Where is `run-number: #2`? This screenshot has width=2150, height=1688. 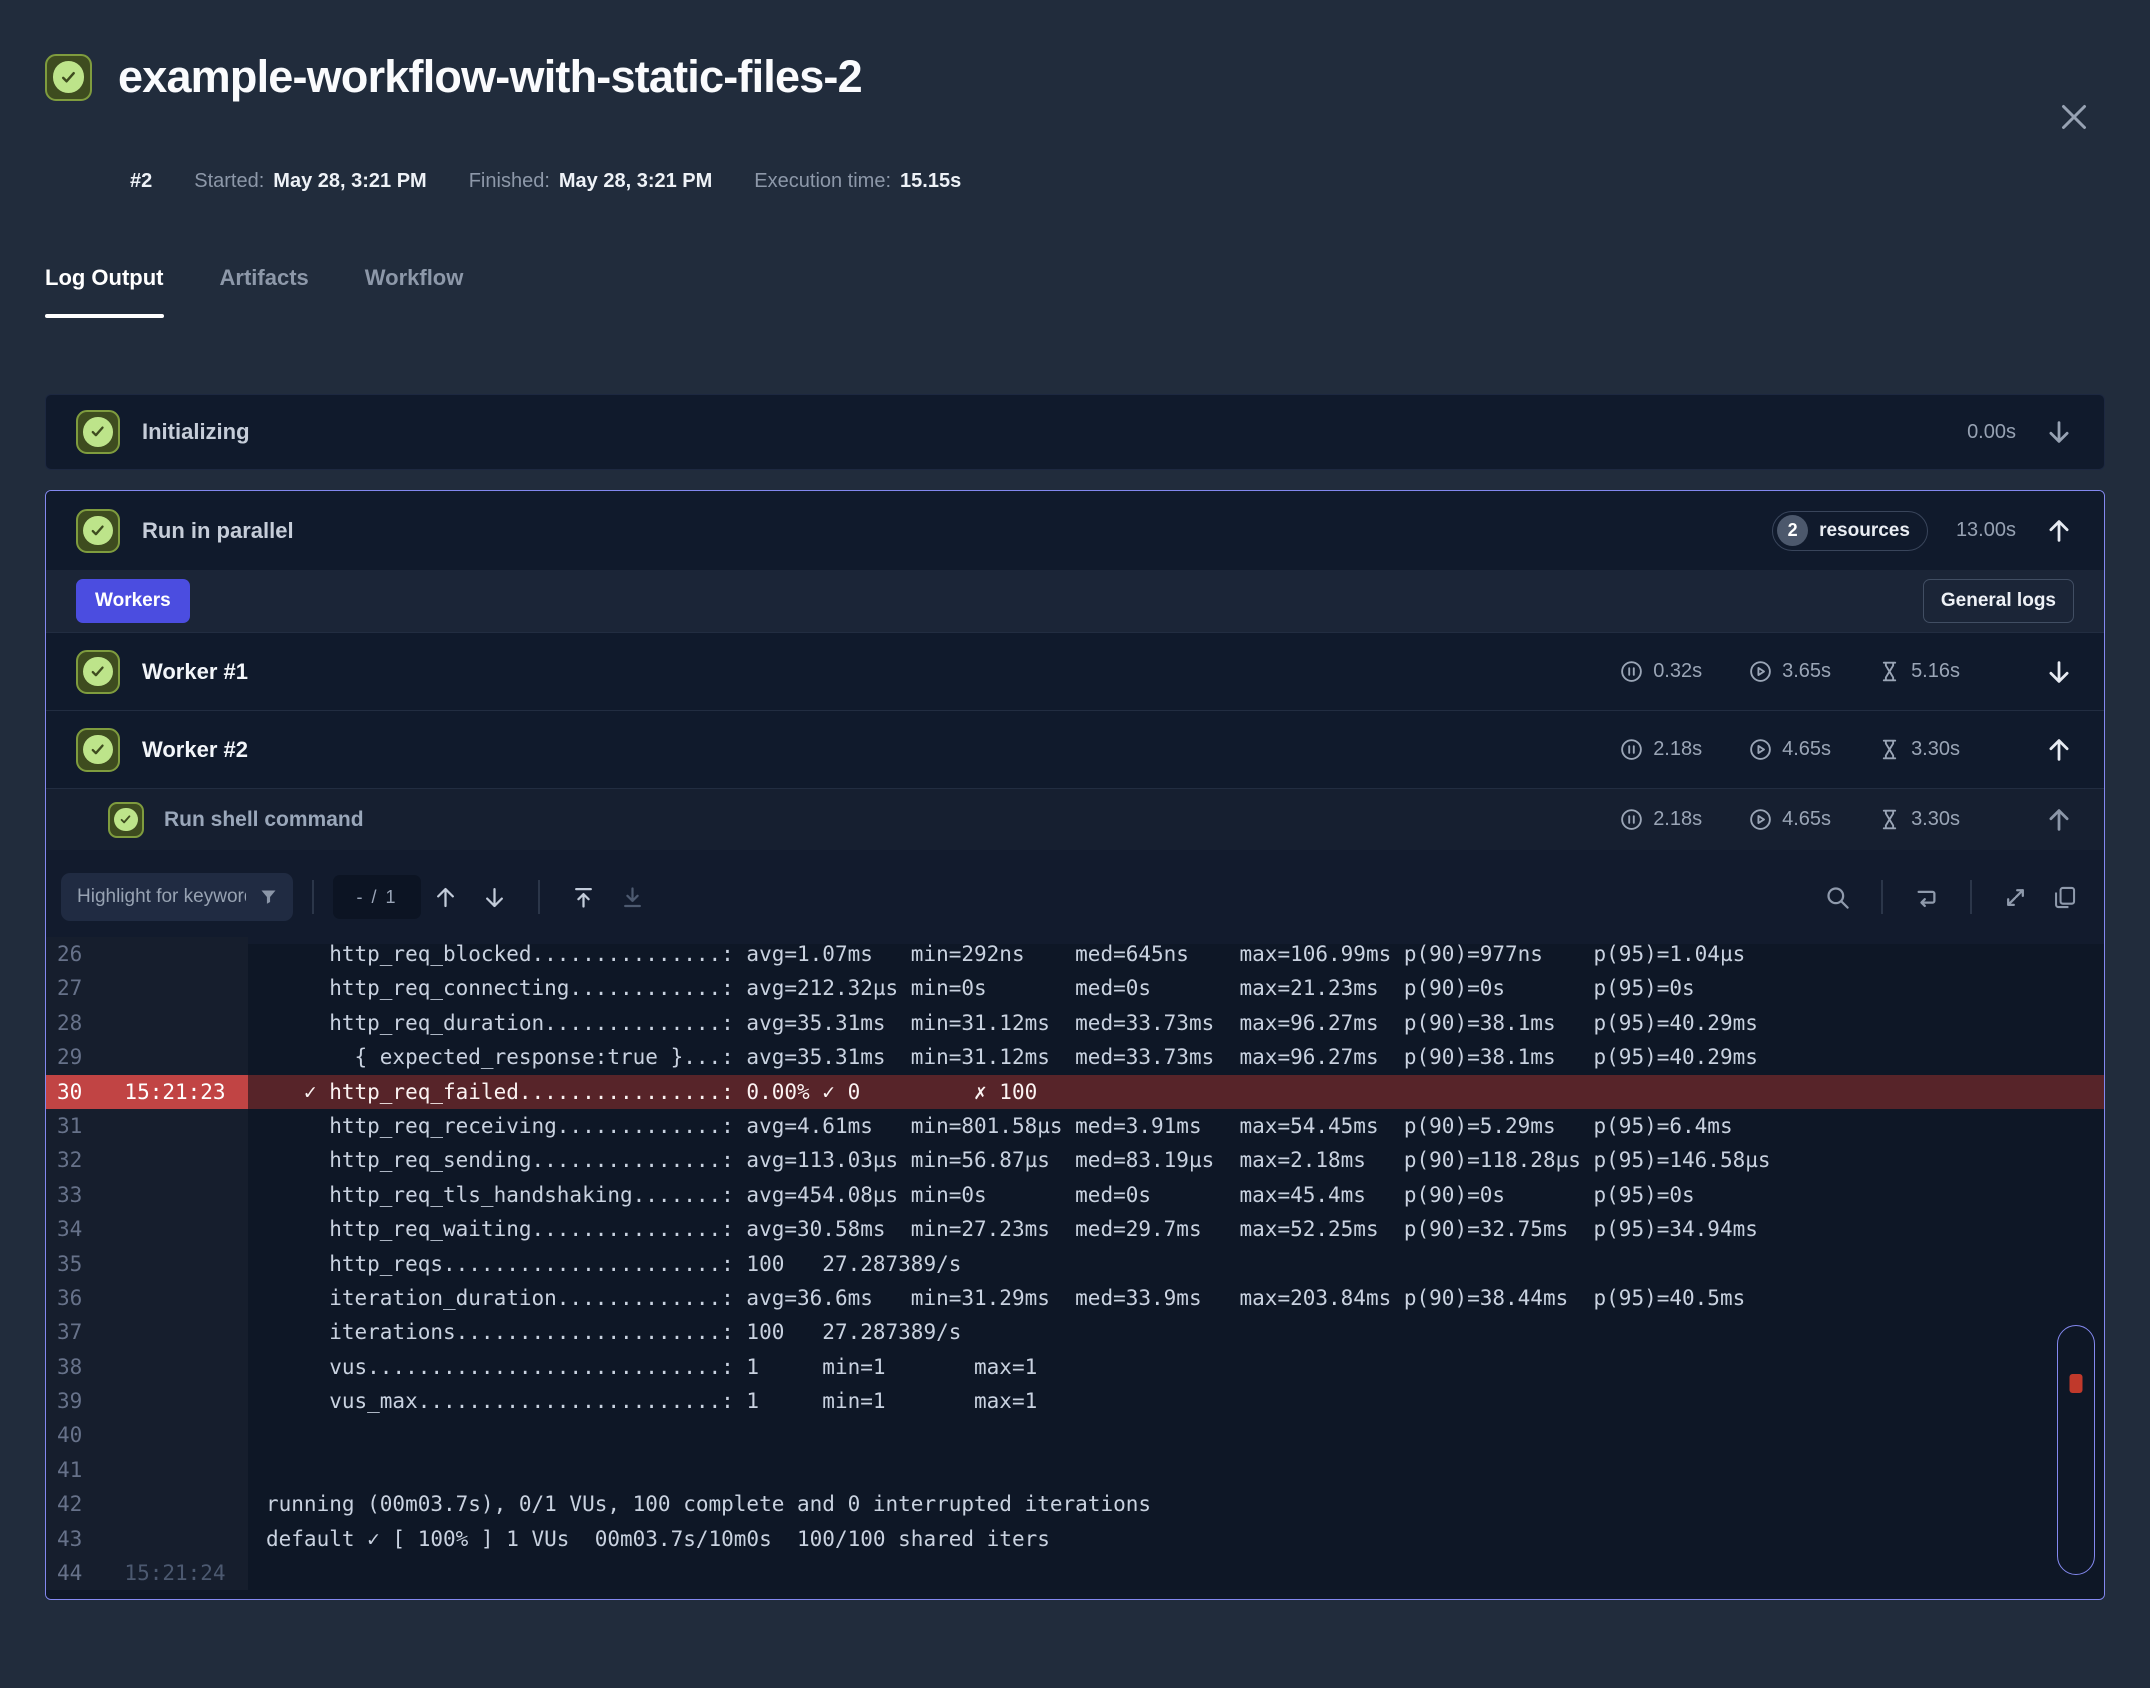 run-number: #2 is located at coordinates (141, 181).